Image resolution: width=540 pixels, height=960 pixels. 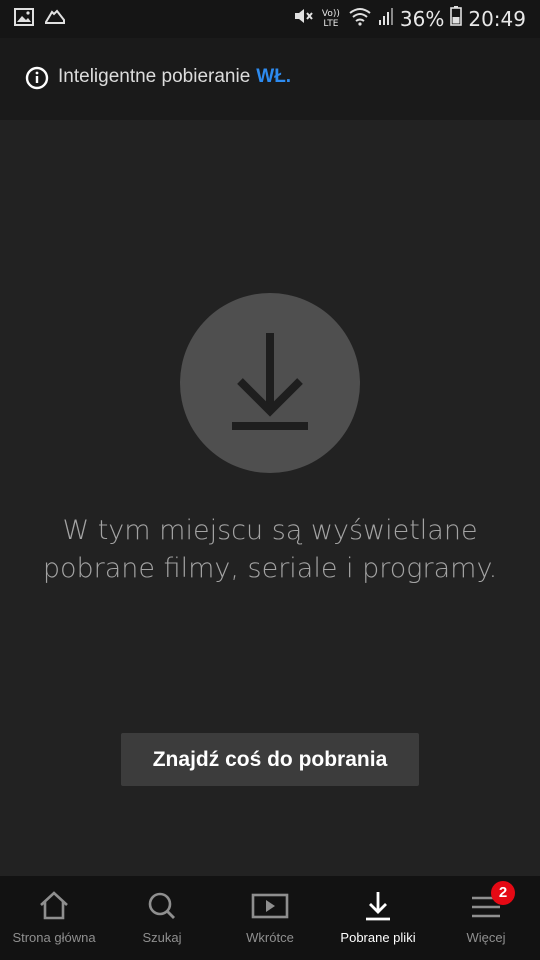 What do you see at coordinates (386, 18) in the screenshot?
I see `signal-icon` at bounding box center [386, 18].